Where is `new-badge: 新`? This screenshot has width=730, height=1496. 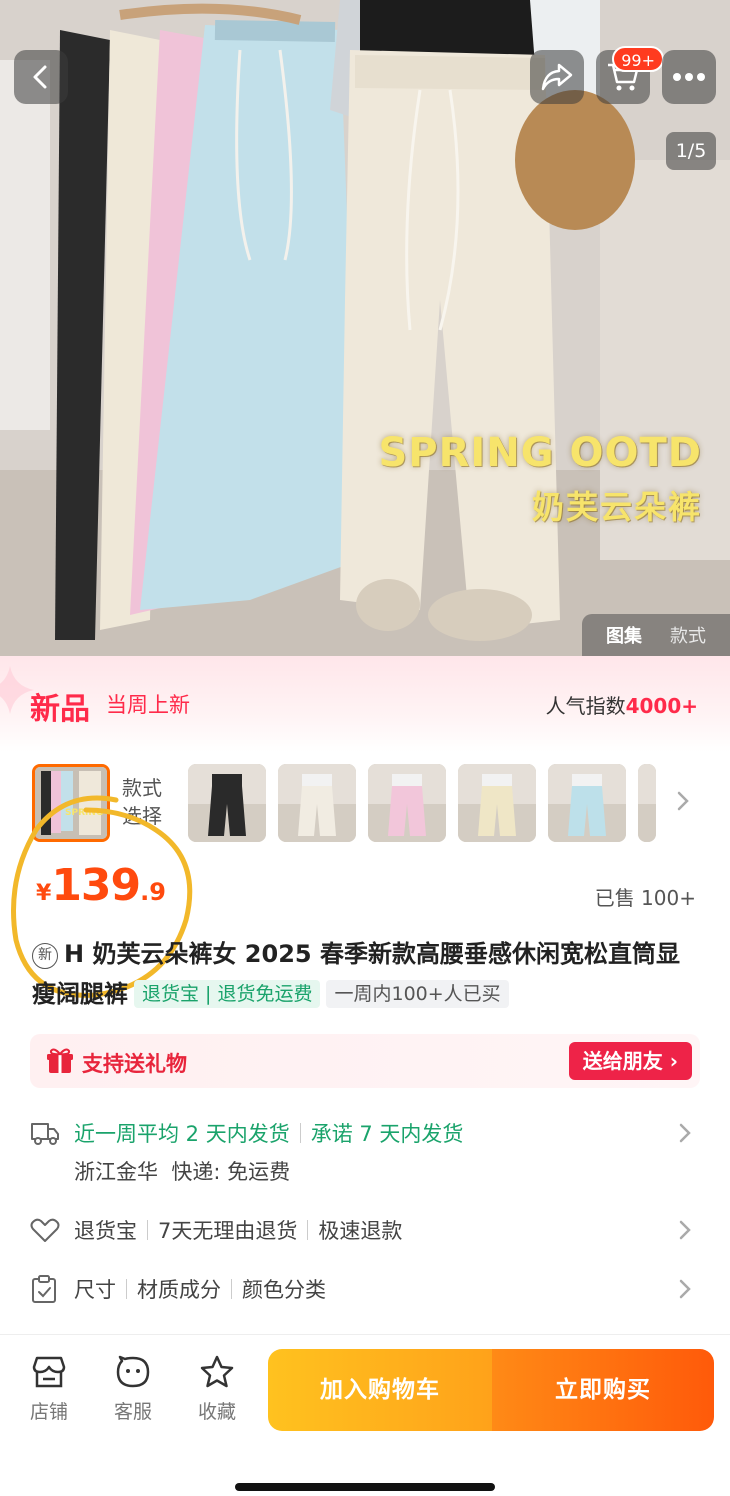 new-badge: 新 is located at coordinates (45, 956).